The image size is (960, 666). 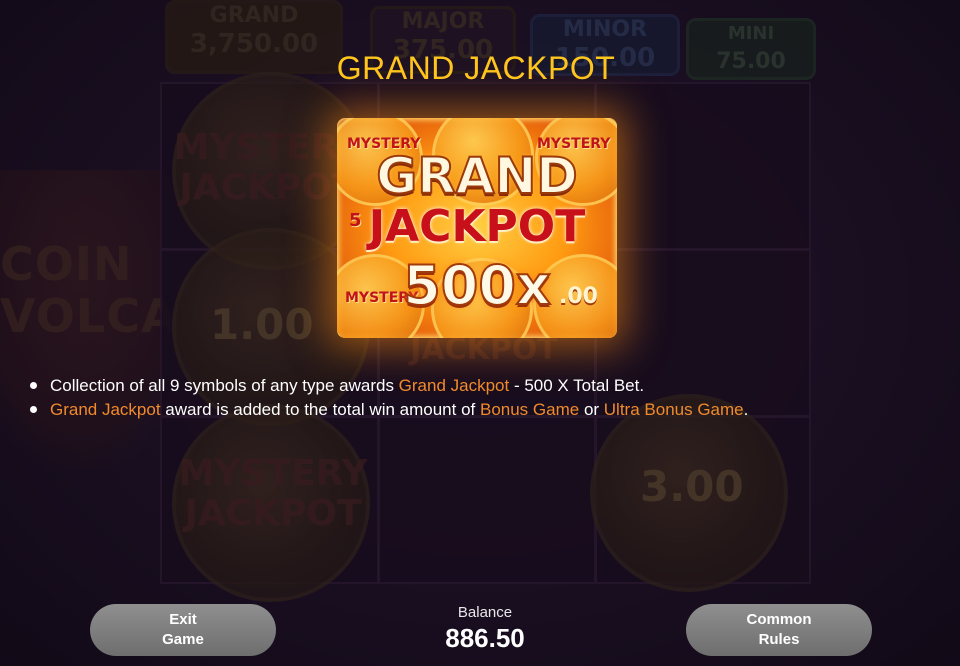 I want to click on rule-highlight: Ultra Bonus Game, so click(x=673, y=409).